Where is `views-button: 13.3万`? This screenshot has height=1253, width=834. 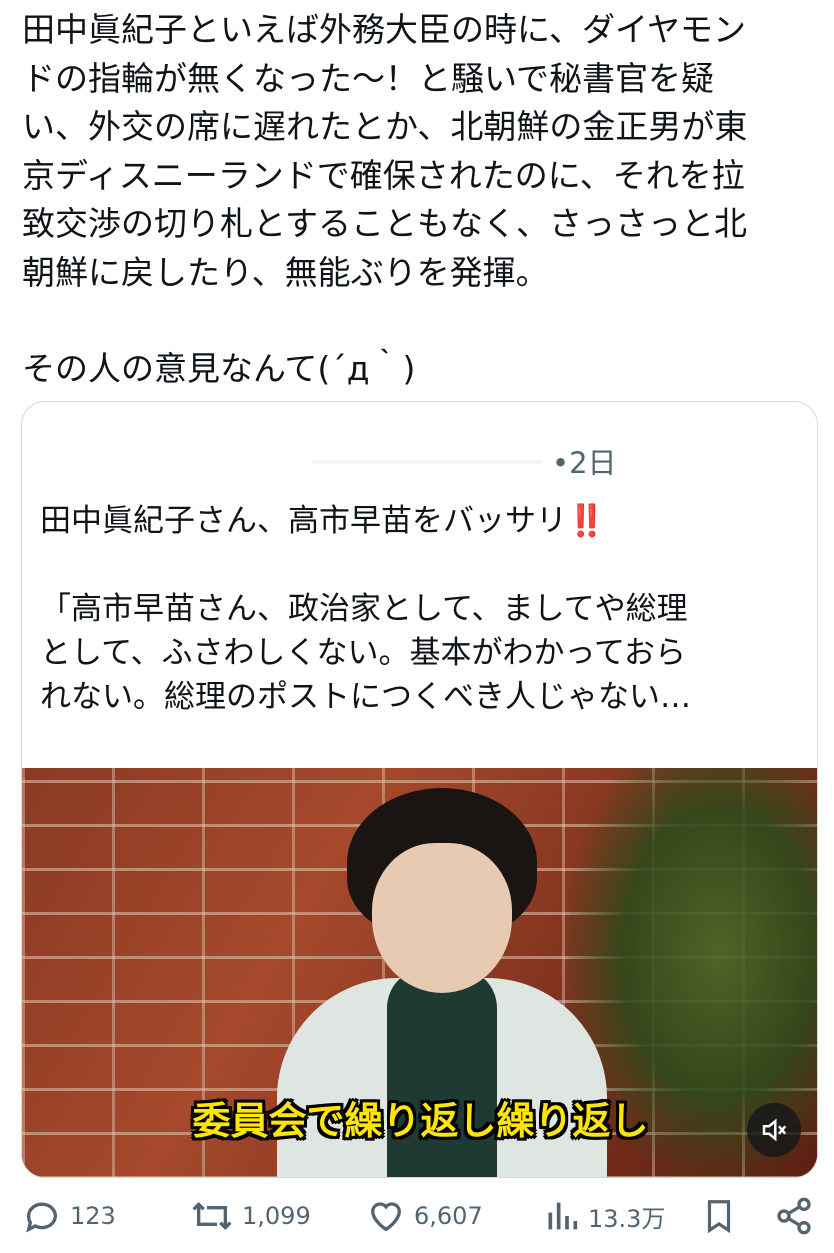 views-button: 13.3万 is located at coordinates (604, 1216).